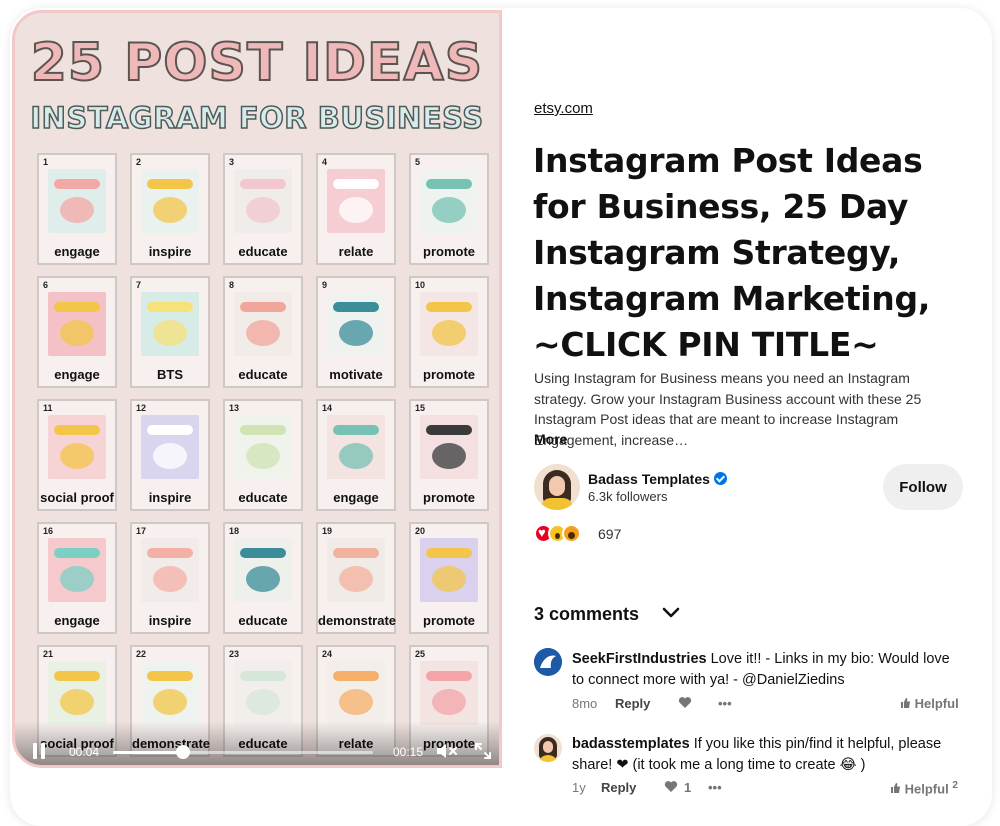  I want to click on video-progress-bar, so click(243, 752).